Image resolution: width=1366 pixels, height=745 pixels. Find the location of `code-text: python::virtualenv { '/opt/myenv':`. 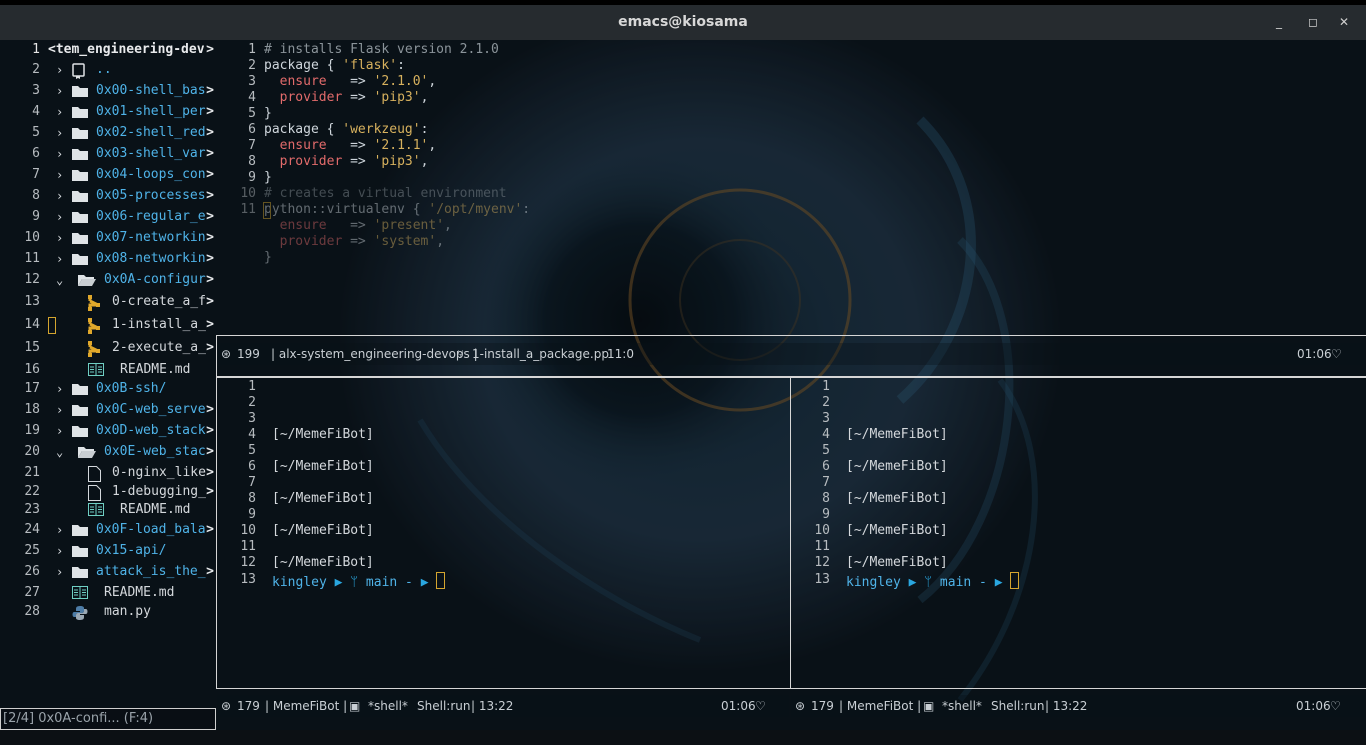

code-text: python::virtualenv { '/opt/myenv': is located at coordinates (397, 209).